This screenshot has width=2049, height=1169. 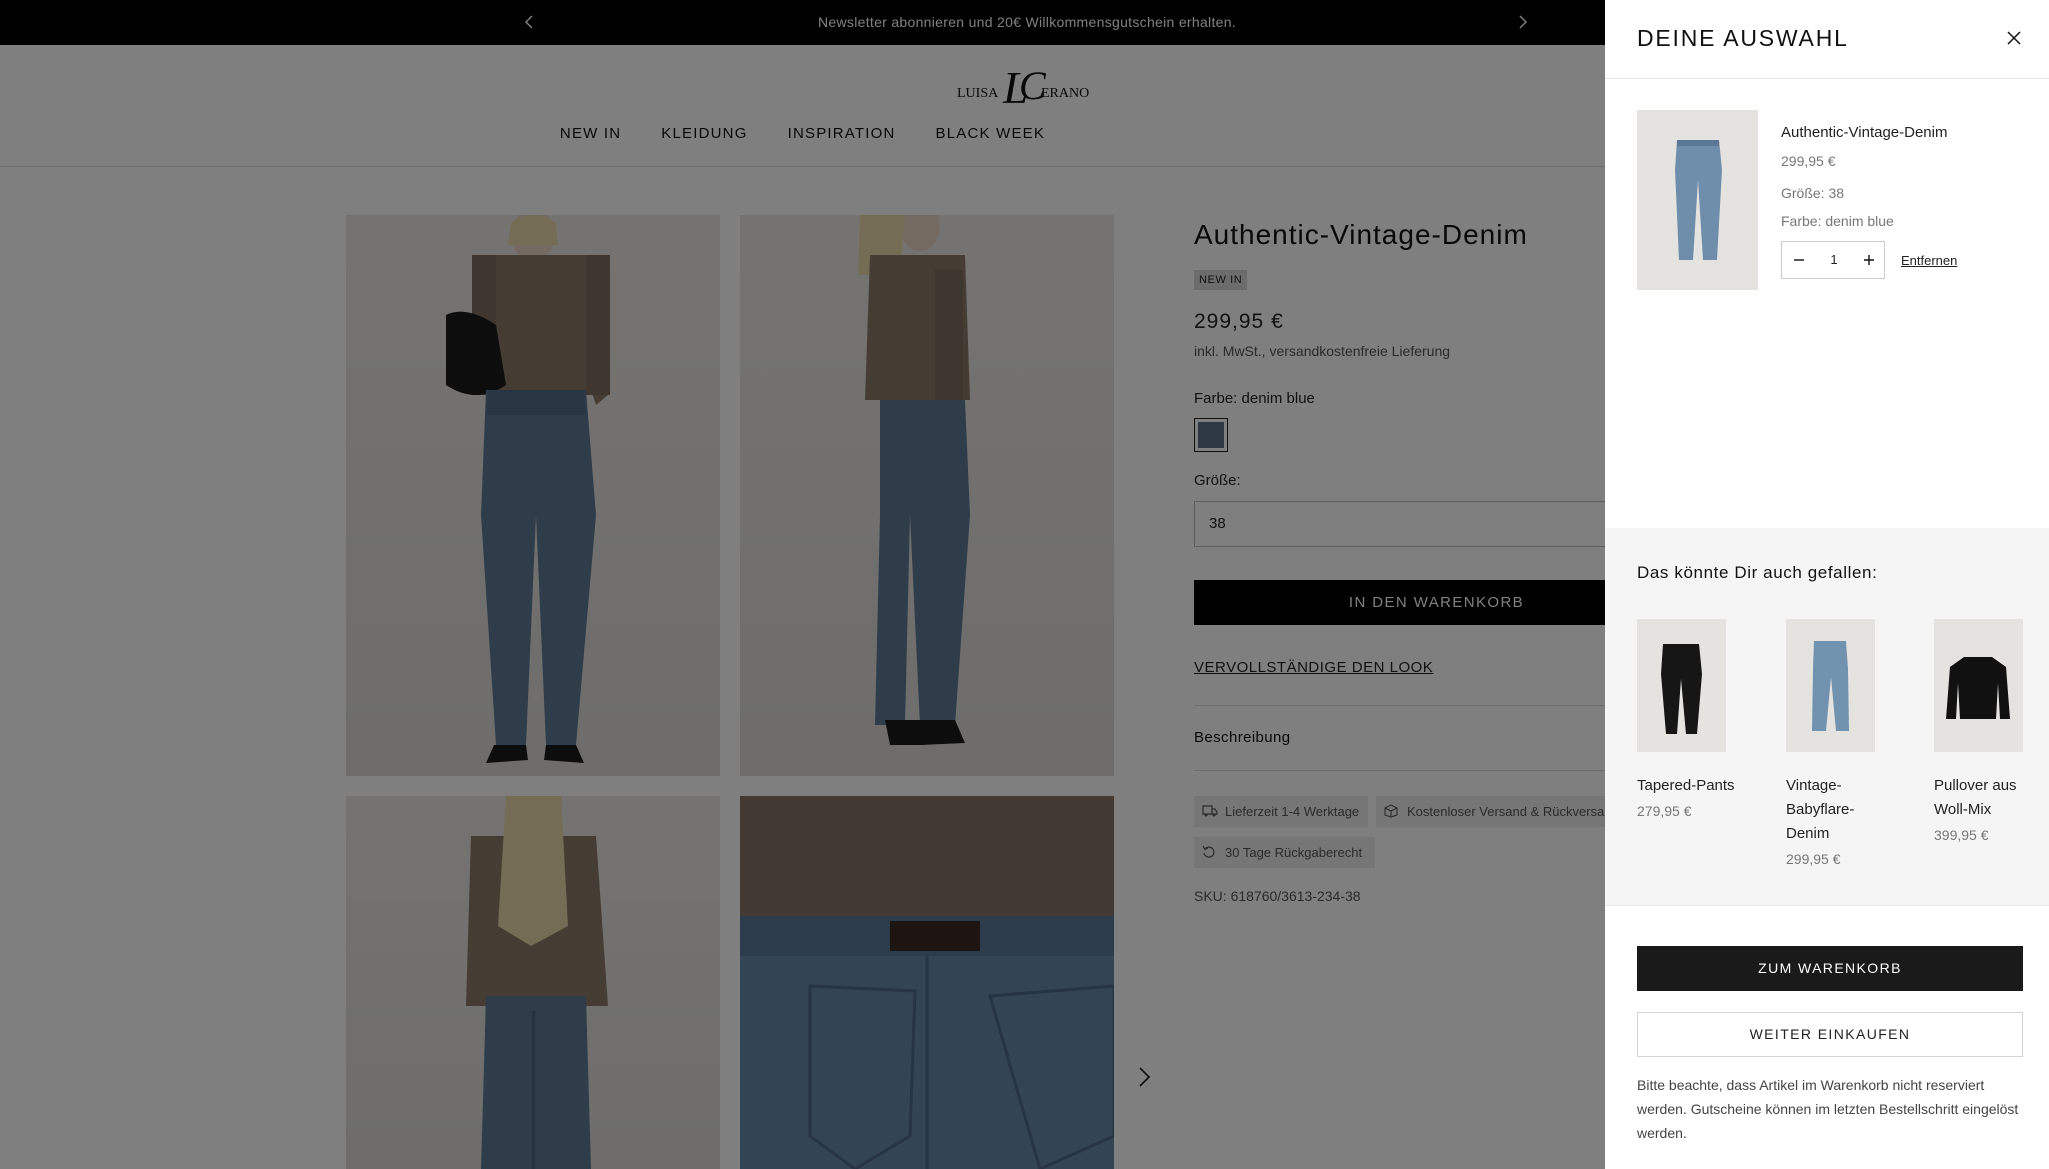 I want to click on cart-item-name: Authentic-Vintage-Denim, so click(x=1864, y=132).